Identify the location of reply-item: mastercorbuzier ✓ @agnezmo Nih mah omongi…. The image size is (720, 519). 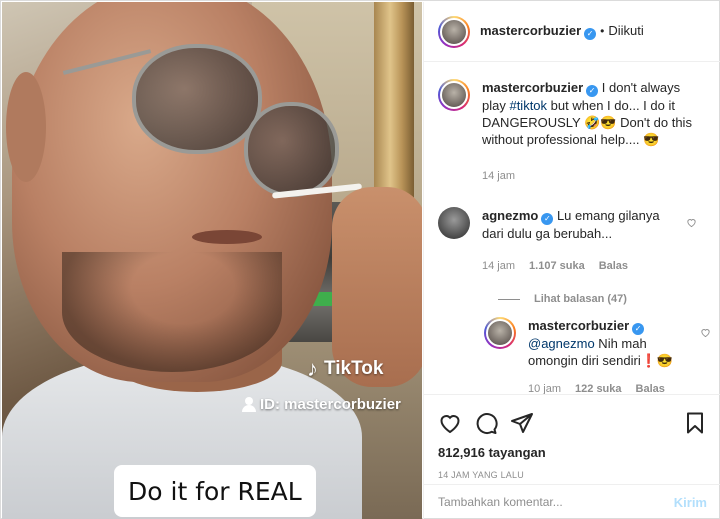
(597, 357).